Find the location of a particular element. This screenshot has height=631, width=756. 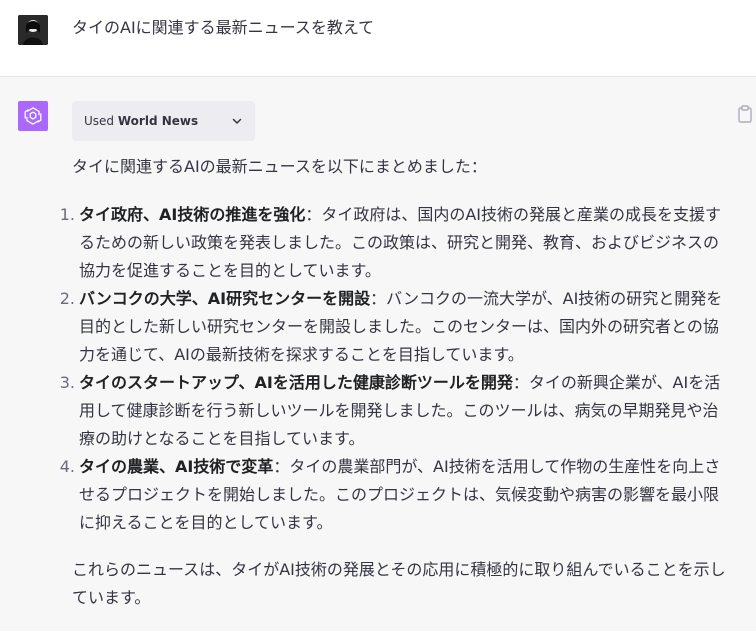

plugin-used-label: Used World News is located at coordinates (141, 121).